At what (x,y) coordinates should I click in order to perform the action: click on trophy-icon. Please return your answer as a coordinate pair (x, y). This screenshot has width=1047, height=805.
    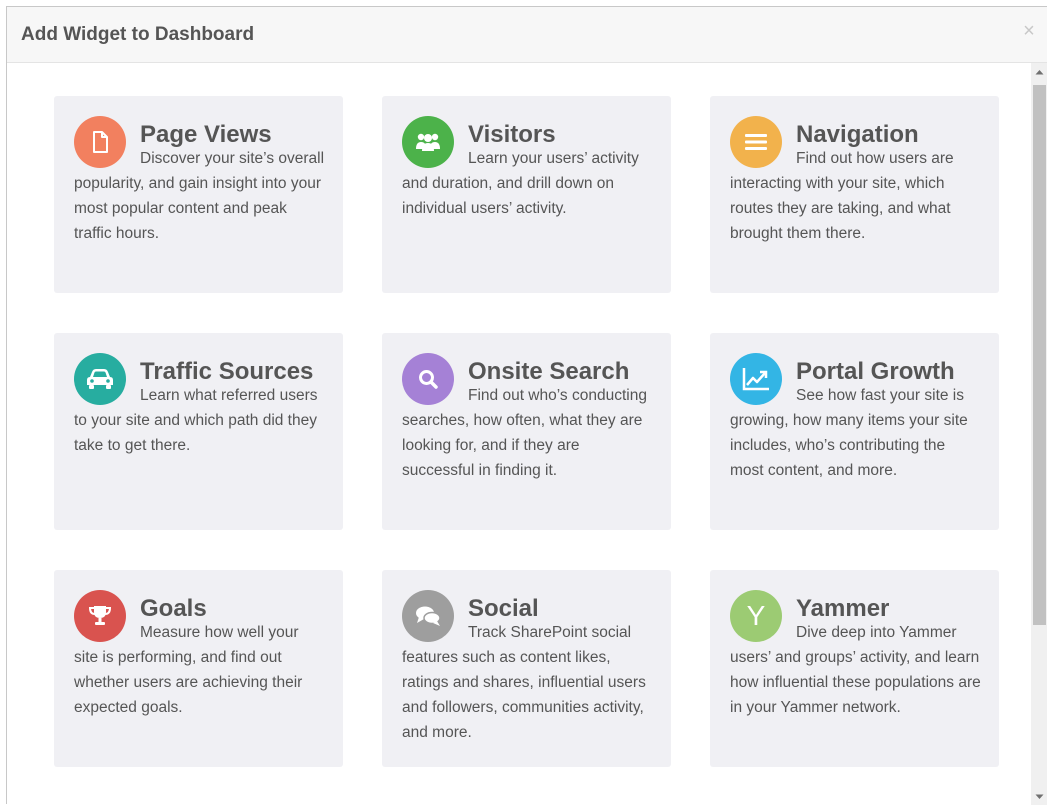
    Looking at the image, I should click on (100, 616).